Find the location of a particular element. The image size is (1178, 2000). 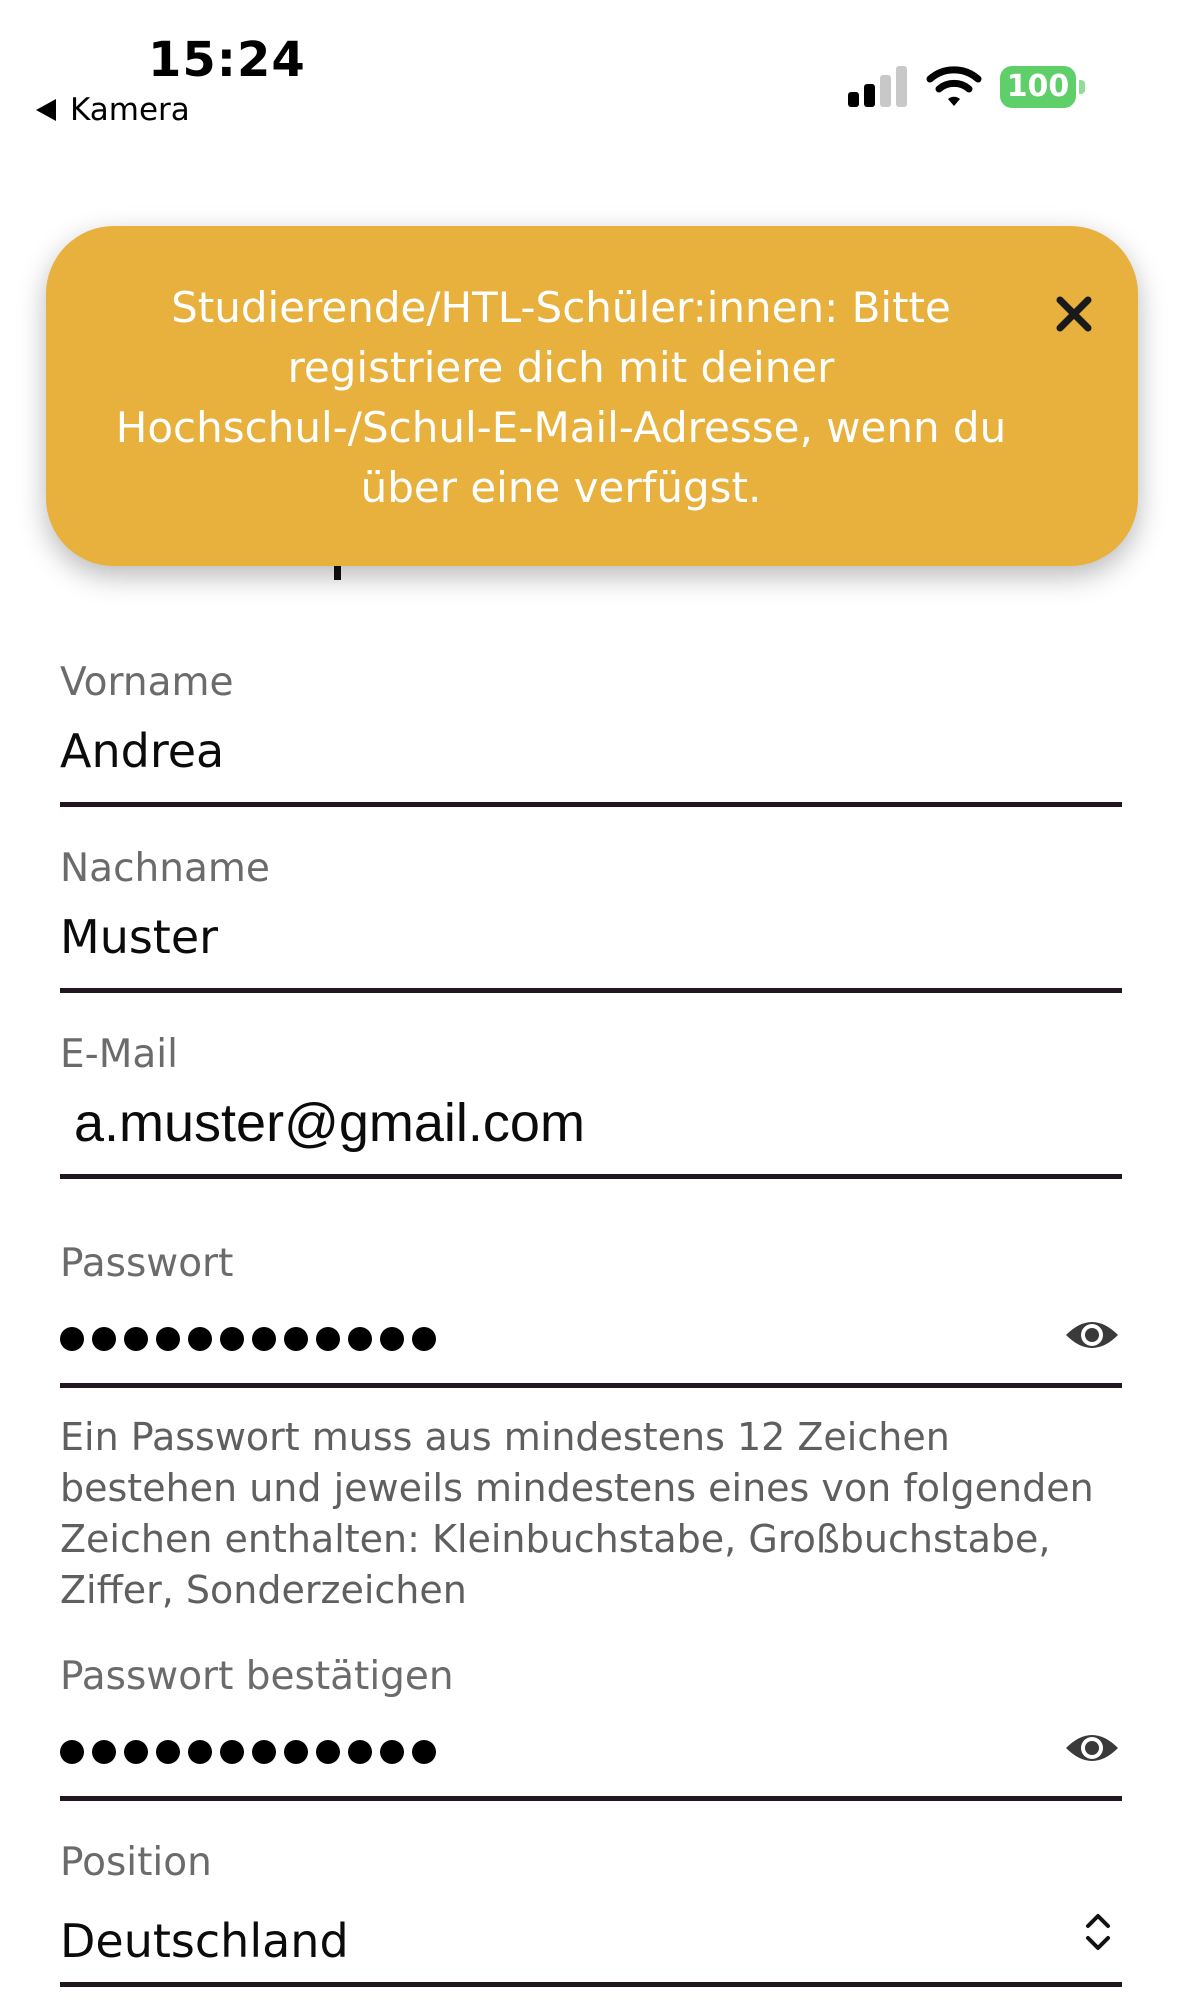

status-bar: 15:24 Kamera 100 is located at coordinates (589, 70).